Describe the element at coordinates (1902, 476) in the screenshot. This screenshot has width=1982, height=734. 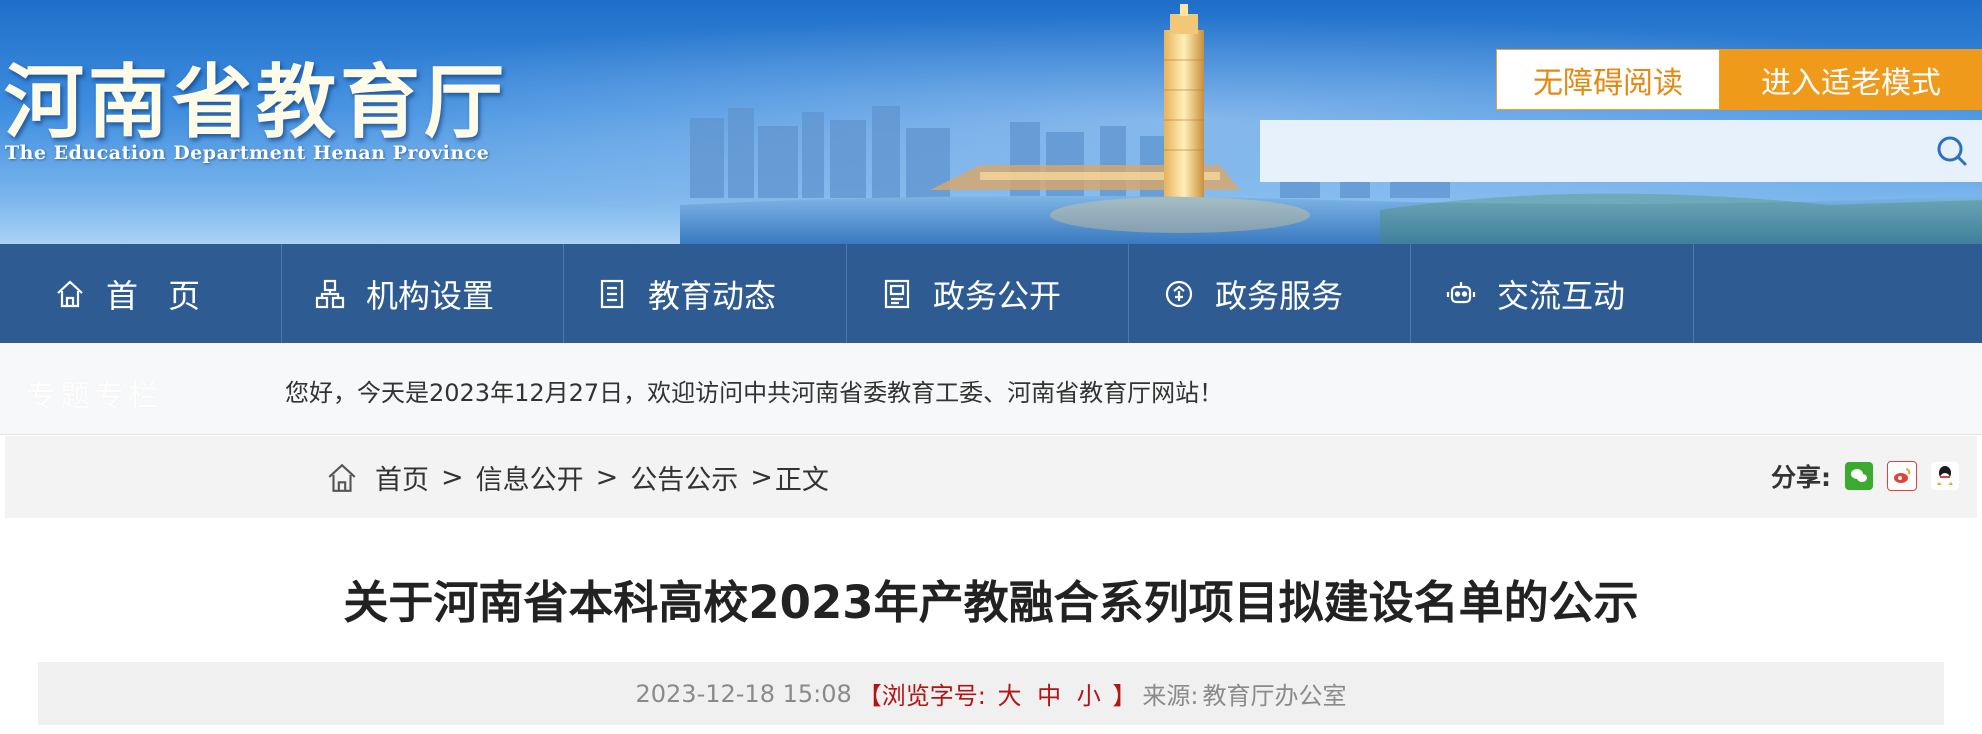
I see `weibo-icon` at that location.